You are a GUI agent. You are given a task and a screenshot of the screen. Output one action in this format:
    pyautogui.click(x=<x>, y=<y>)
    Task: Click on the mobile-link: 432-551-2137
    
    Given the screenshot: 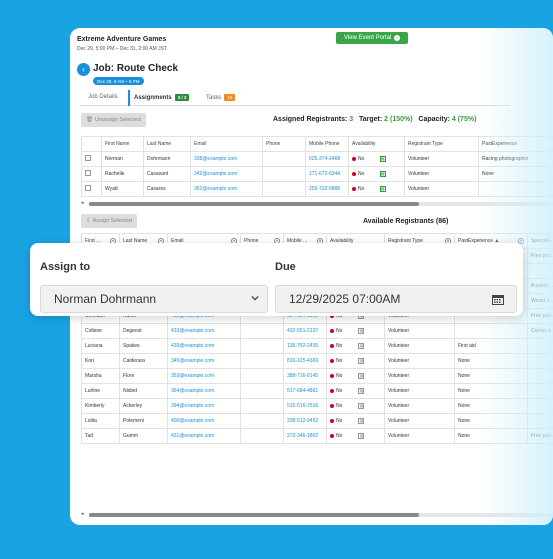 What is the action you would take?
    pyautogui.click(x=305, y=331)
    